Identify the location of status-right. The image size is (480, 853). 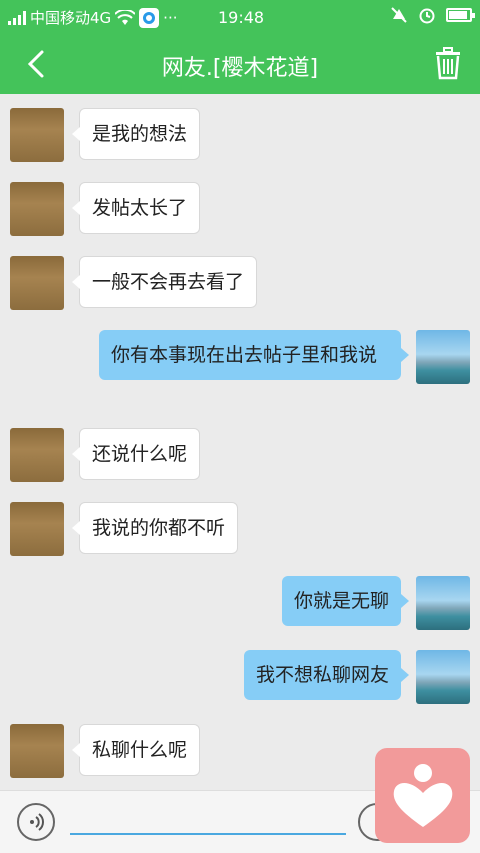
(432, 15).